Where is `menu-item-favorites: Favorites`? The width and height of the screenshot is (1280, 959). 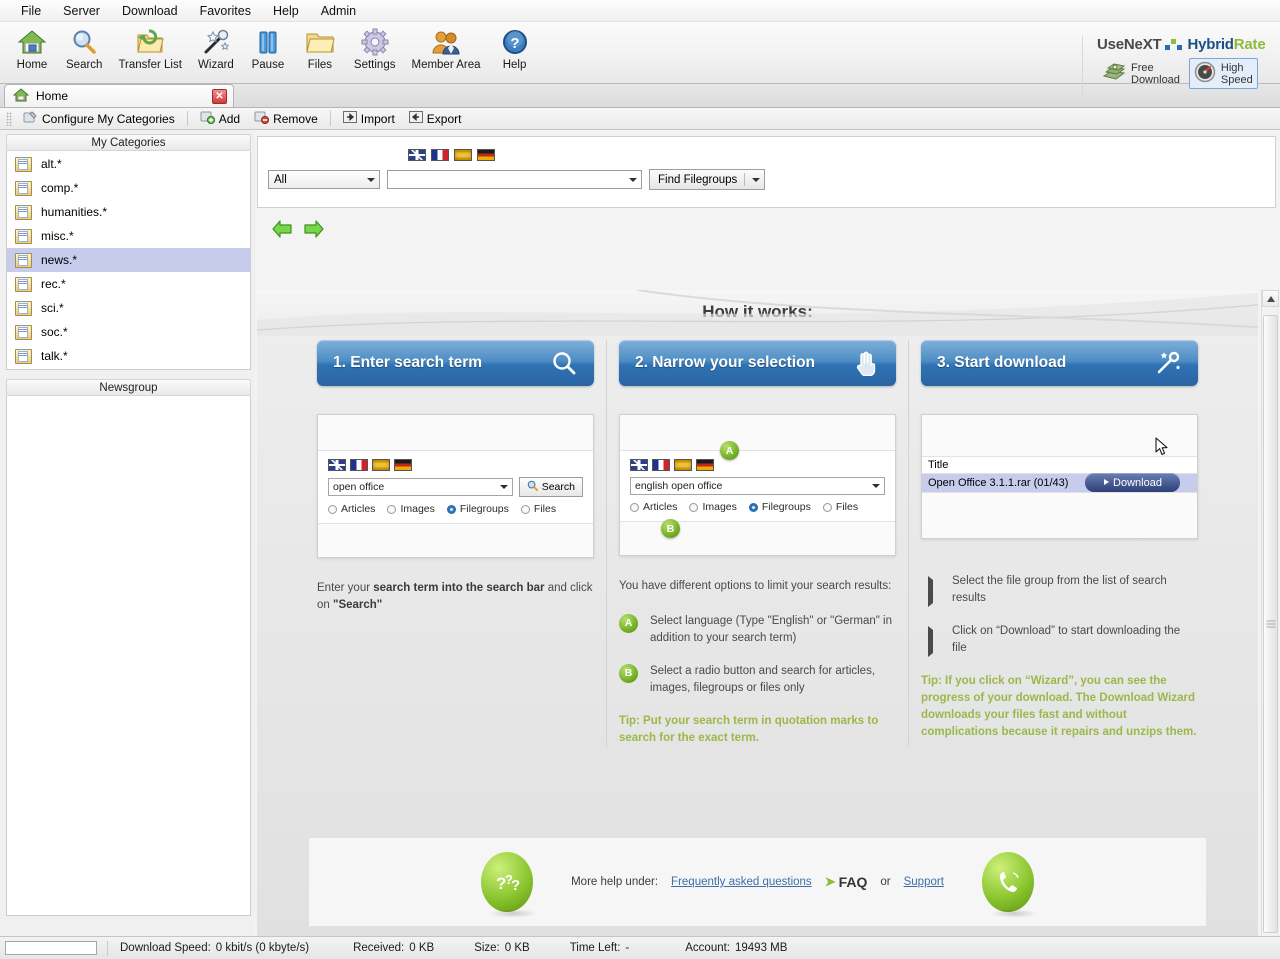 menu-item-favorites: Favorites is located at coordinates (225, 11).